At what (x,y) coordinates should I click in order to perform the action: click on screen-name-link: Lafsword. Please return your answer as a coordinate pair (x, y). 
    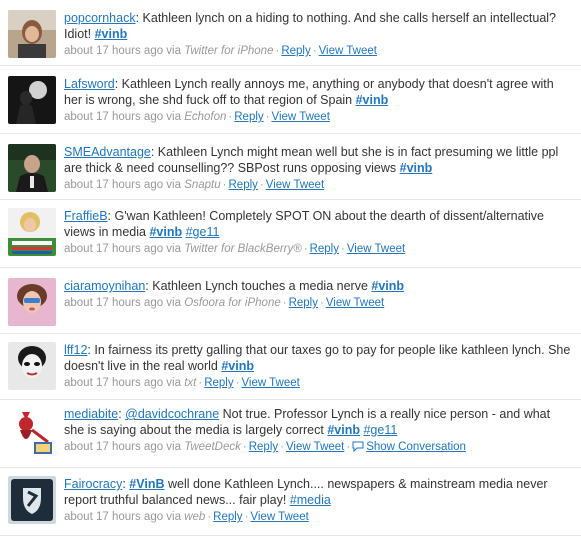
    Looking at the image, I should click on (89, 84).